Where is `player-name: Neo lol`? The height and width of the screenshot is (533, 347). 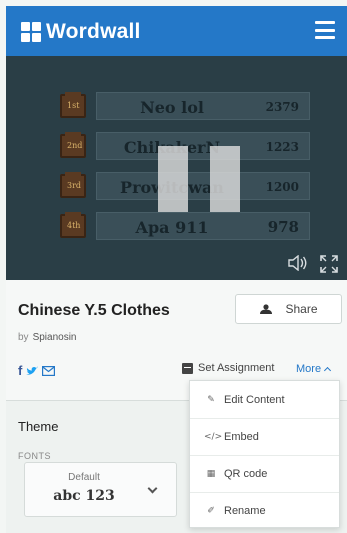
player-name: Neo lol is located at coordinates (172, 107).